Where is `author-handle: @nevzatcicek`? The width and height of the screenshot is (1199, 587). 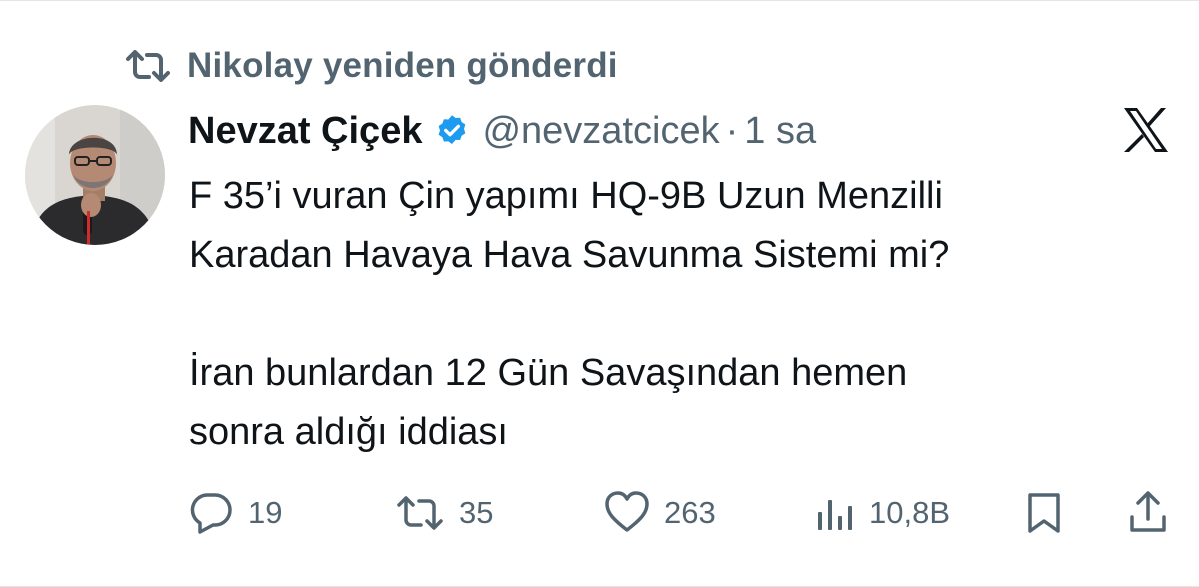 author-handle: @nevzatcicek is located at coordinates (600, 131).